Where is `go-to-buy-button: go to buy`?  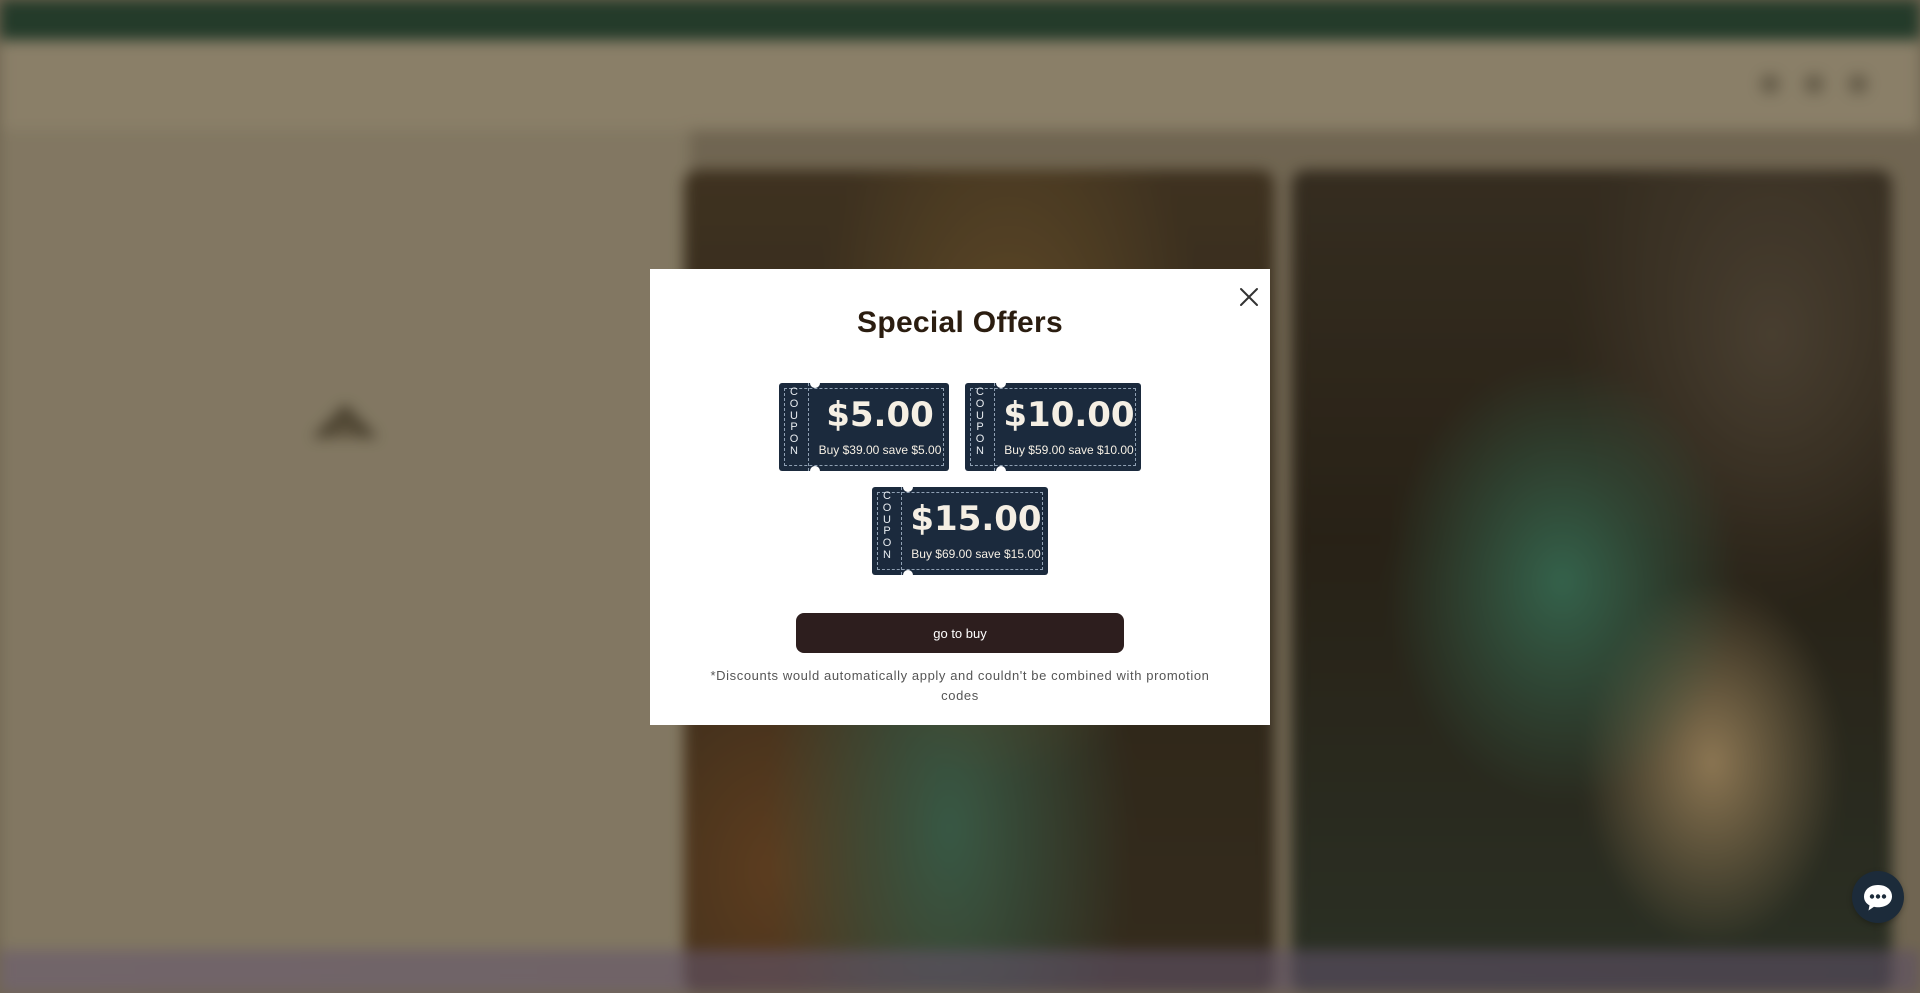 go-to-buy-button: go to buy is located at coordinates (960, 633).